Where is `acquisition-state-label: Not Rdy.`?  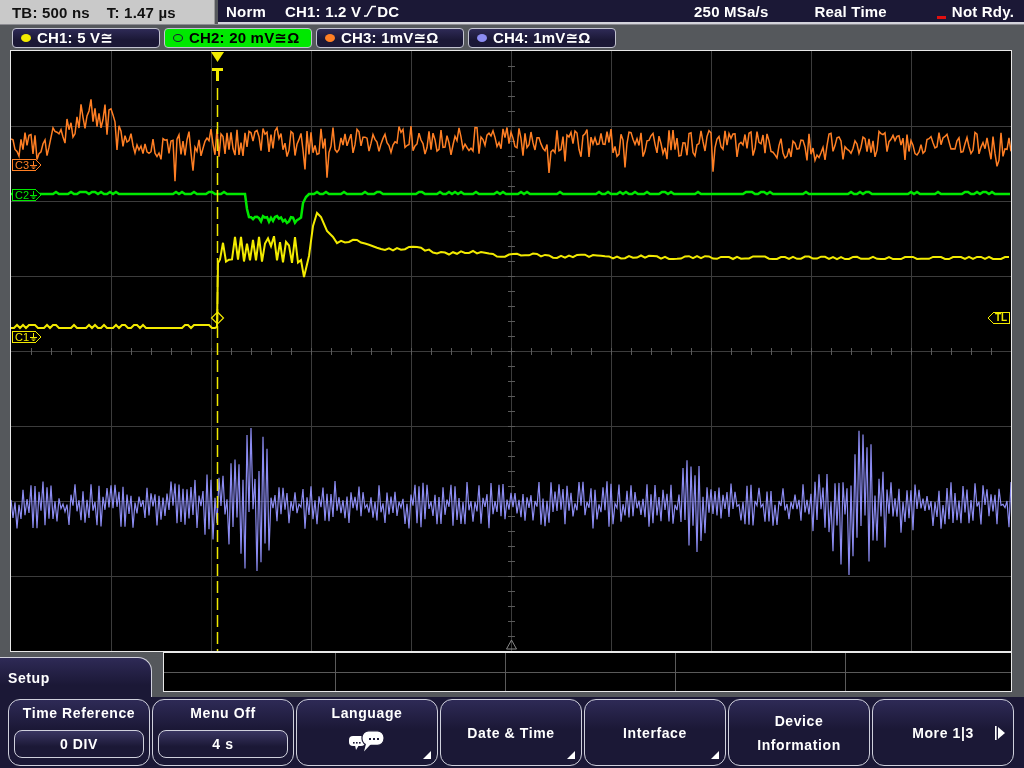
acquisition-state-label: Not Rdy. is located at coordinates (982, 11).